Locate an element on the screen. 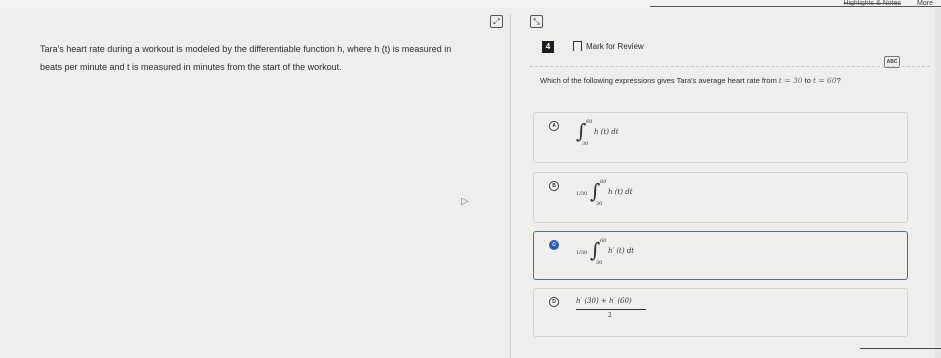 This screenshot has height=358, width=941. question-number: 4 is located at coordinates (548, 47).